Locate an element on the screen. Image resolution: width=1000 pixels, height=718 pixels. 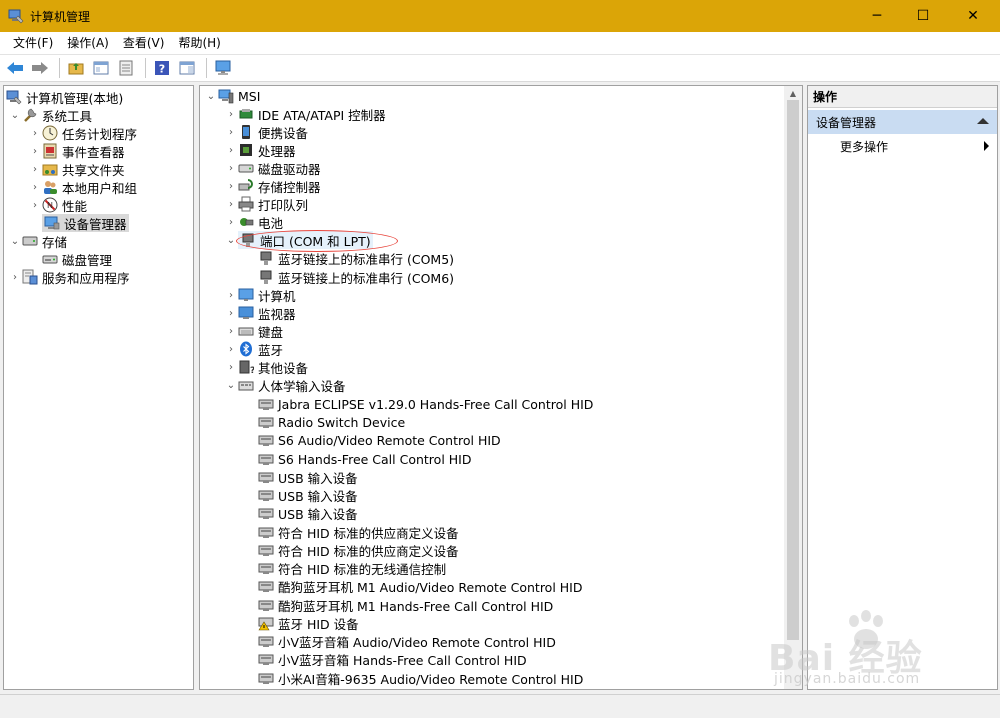
device-category-bluetooth: › 蓝牙 is located at coordinates (253, 349).